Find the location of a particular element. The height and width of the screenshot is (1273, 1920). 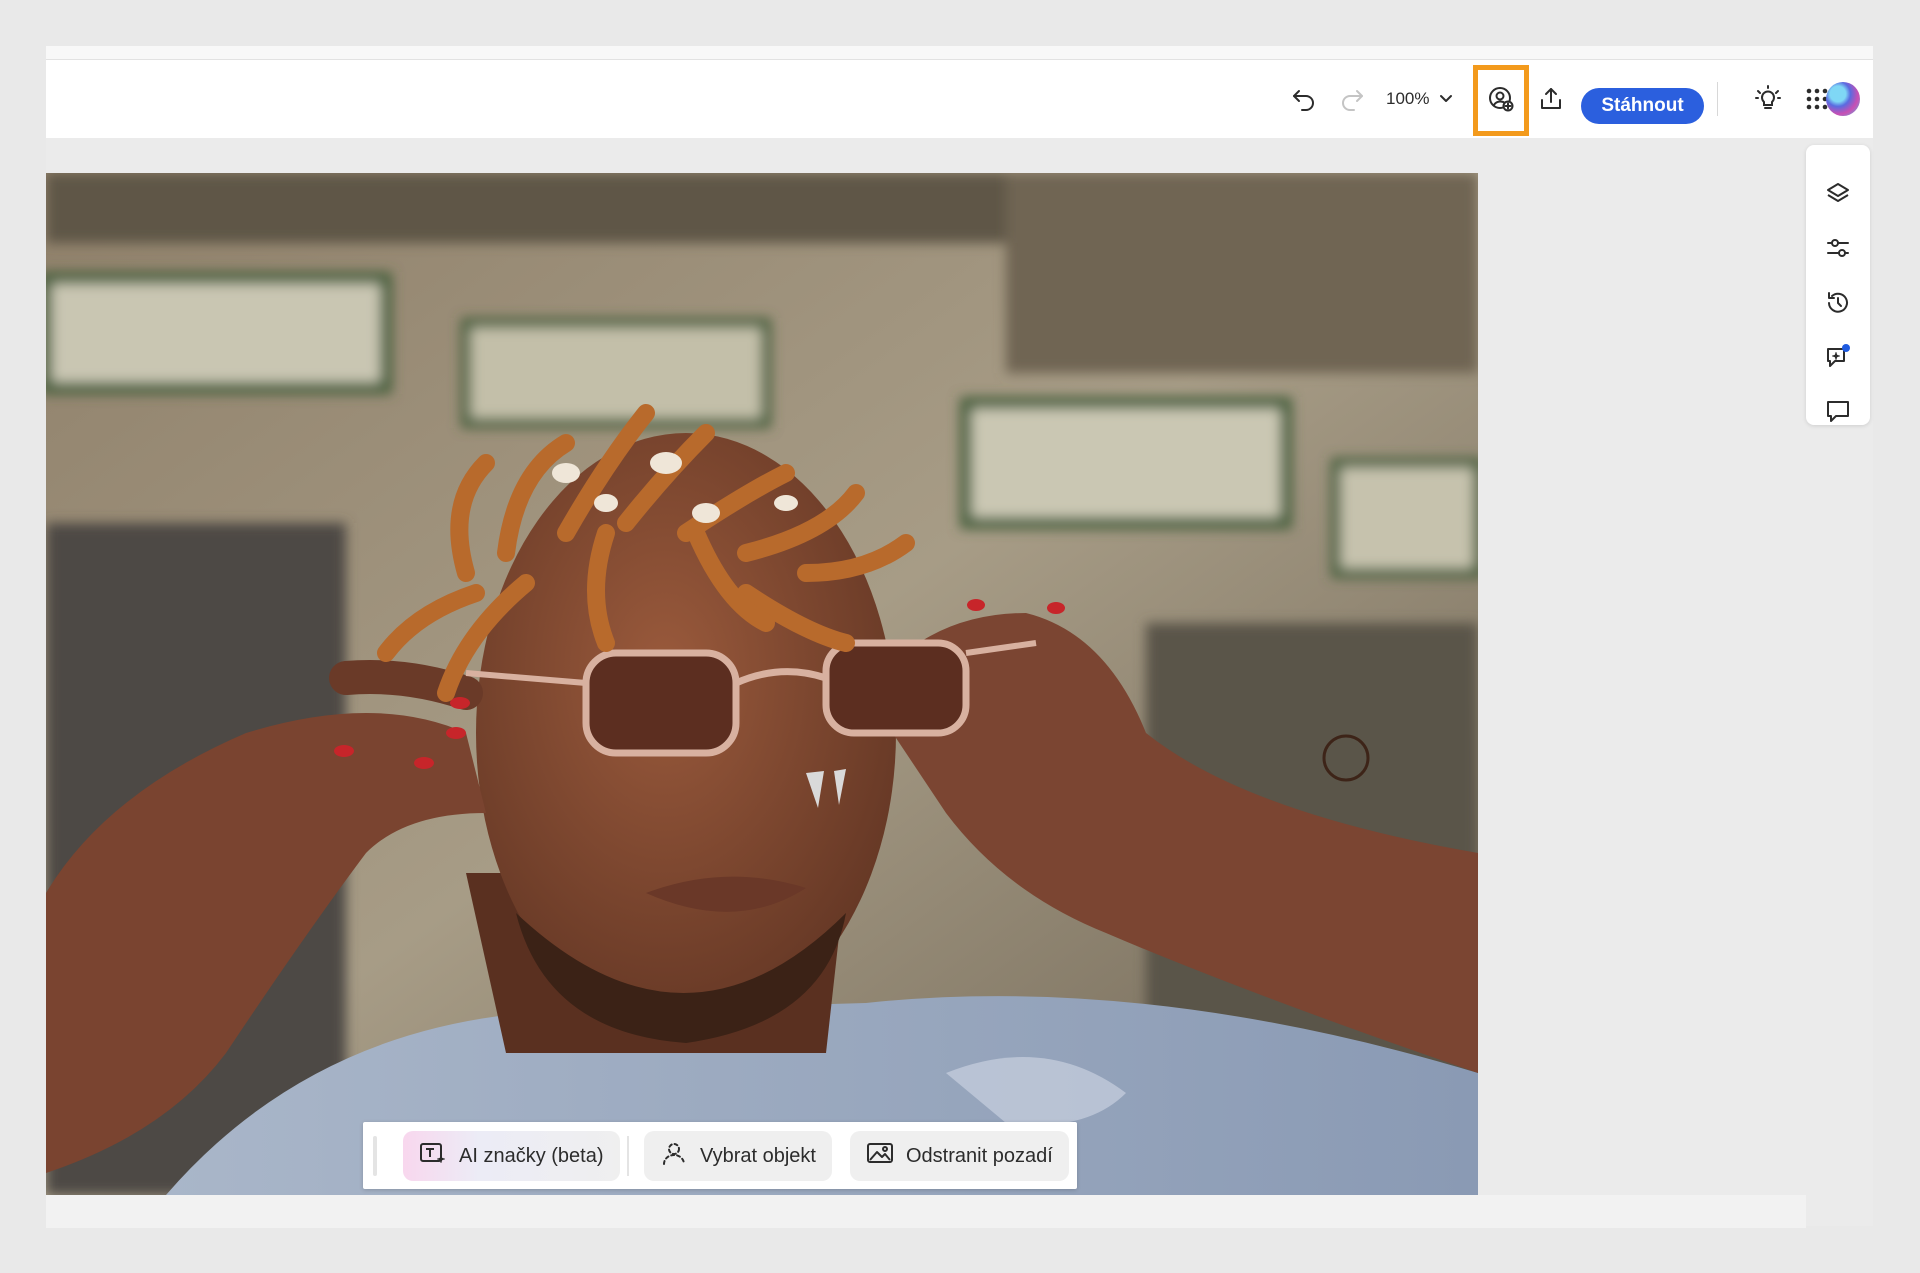

adjustments-icon is located at coordinates (1838, 250).